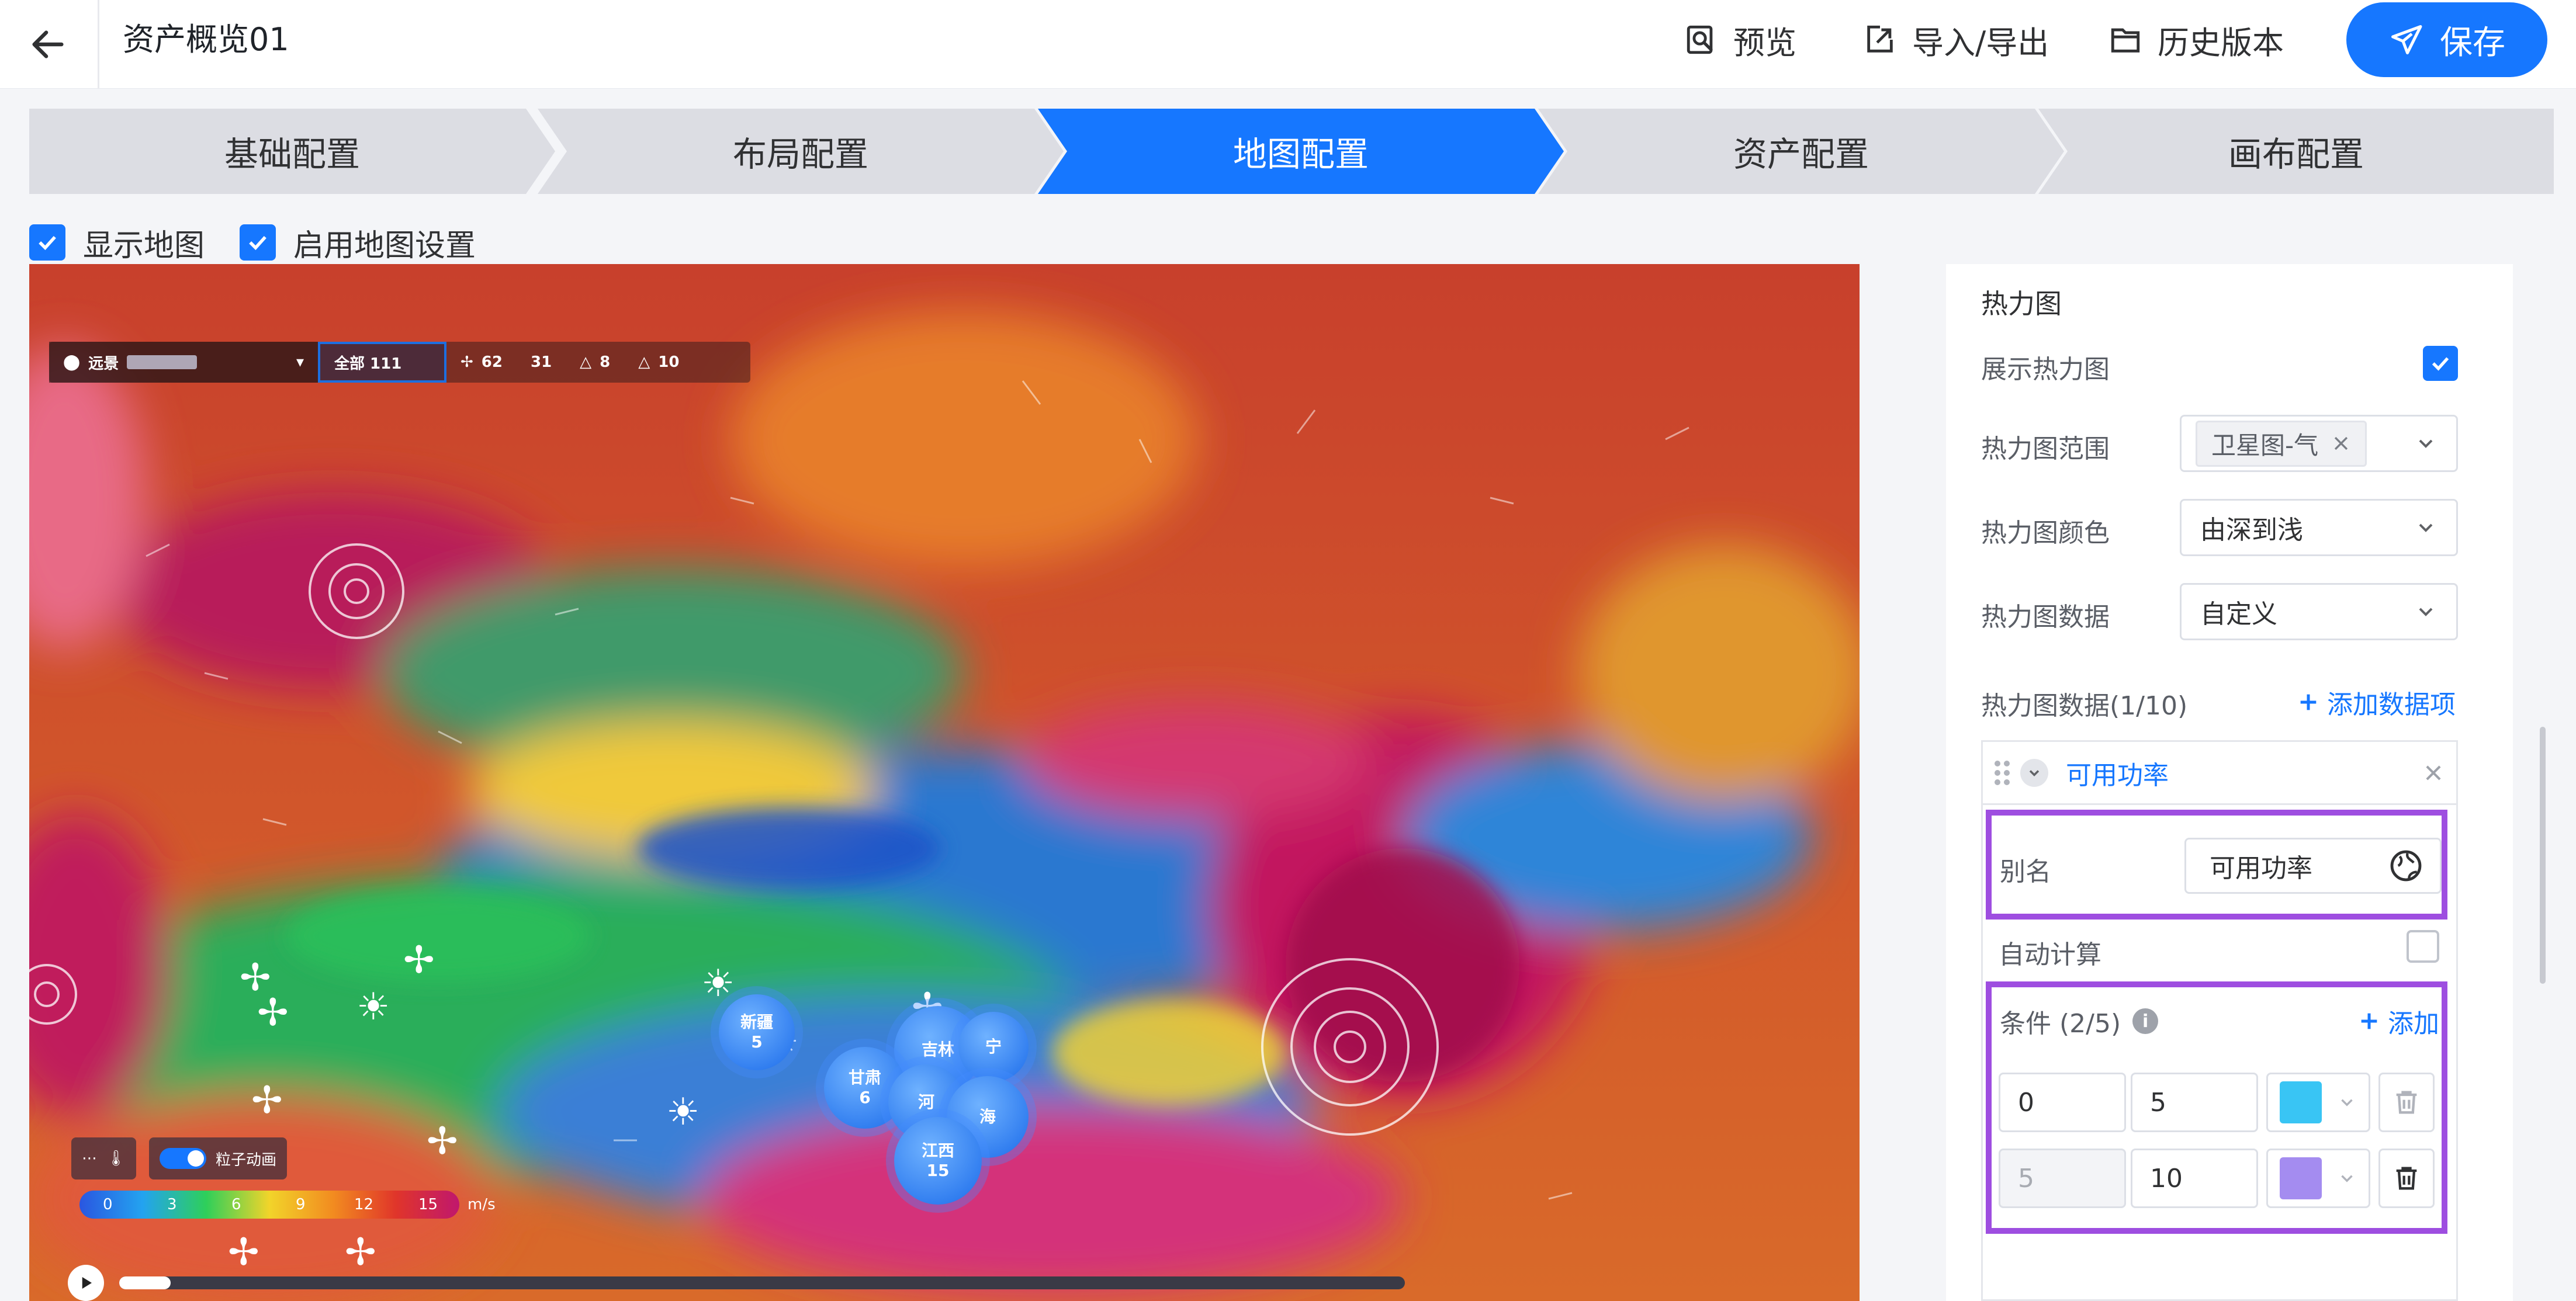 The image size is (2576, 1301). I want to click on conditions-label: 条件 (2/5), so click(2060, 1024).